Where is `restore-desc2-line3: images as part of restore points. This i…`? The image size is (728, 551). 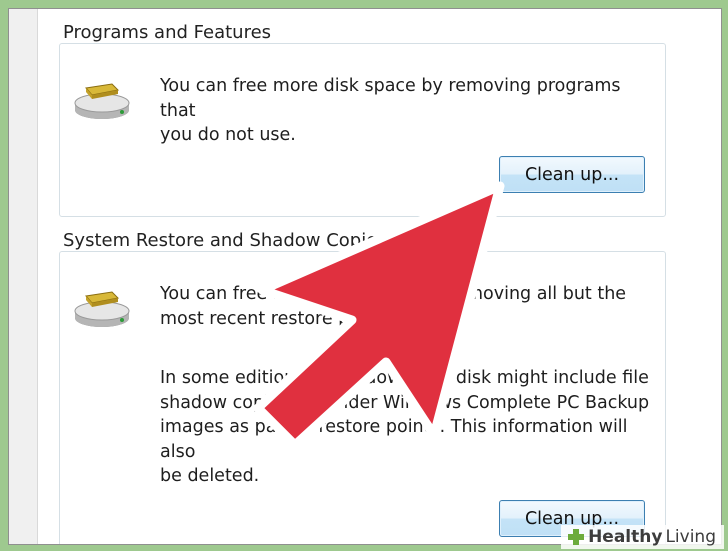
restore-desc2-line3: images as part of restore points. This i… is located at coordinates (394, 439).